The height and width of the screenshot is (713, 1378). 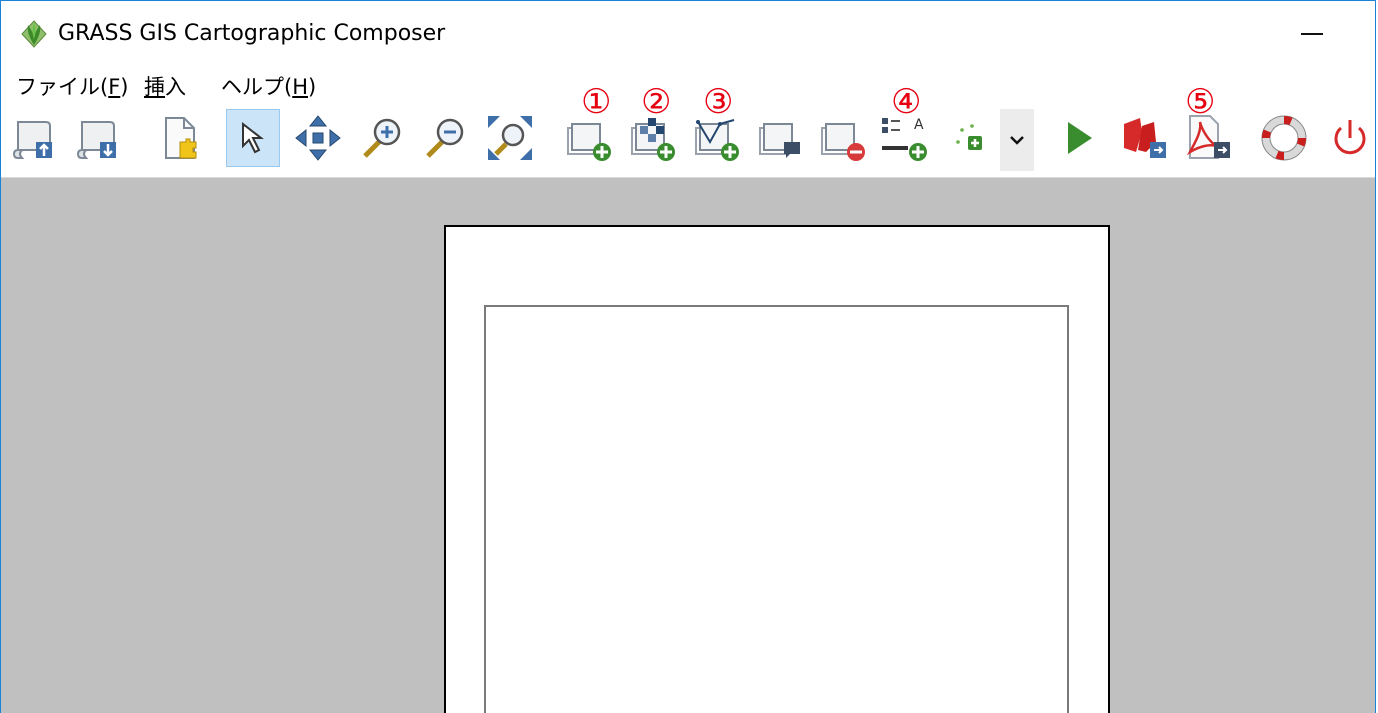 I want to click on add-overlay-icon, so click(x=779, y=140).